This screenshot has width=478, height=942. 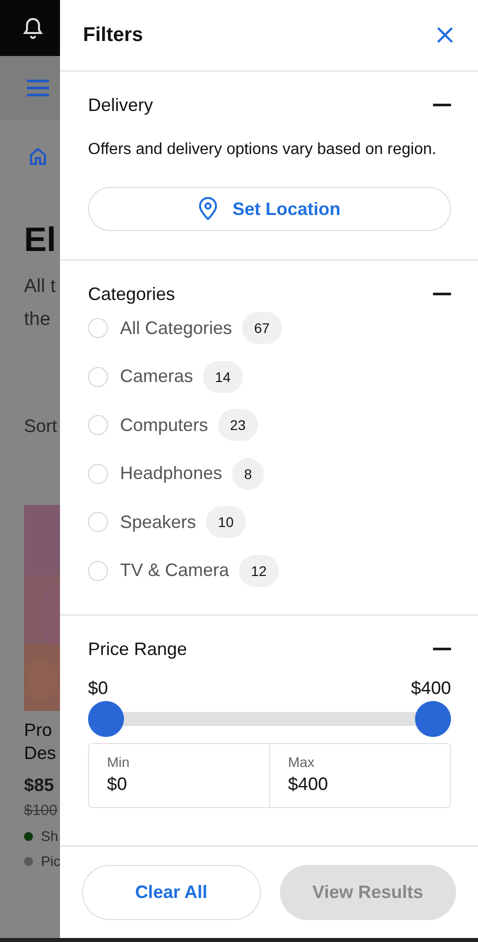 What do you see at coordinates (38, 156) in the screenshot?
I see `home-icon` at bounding box center [38, 156].